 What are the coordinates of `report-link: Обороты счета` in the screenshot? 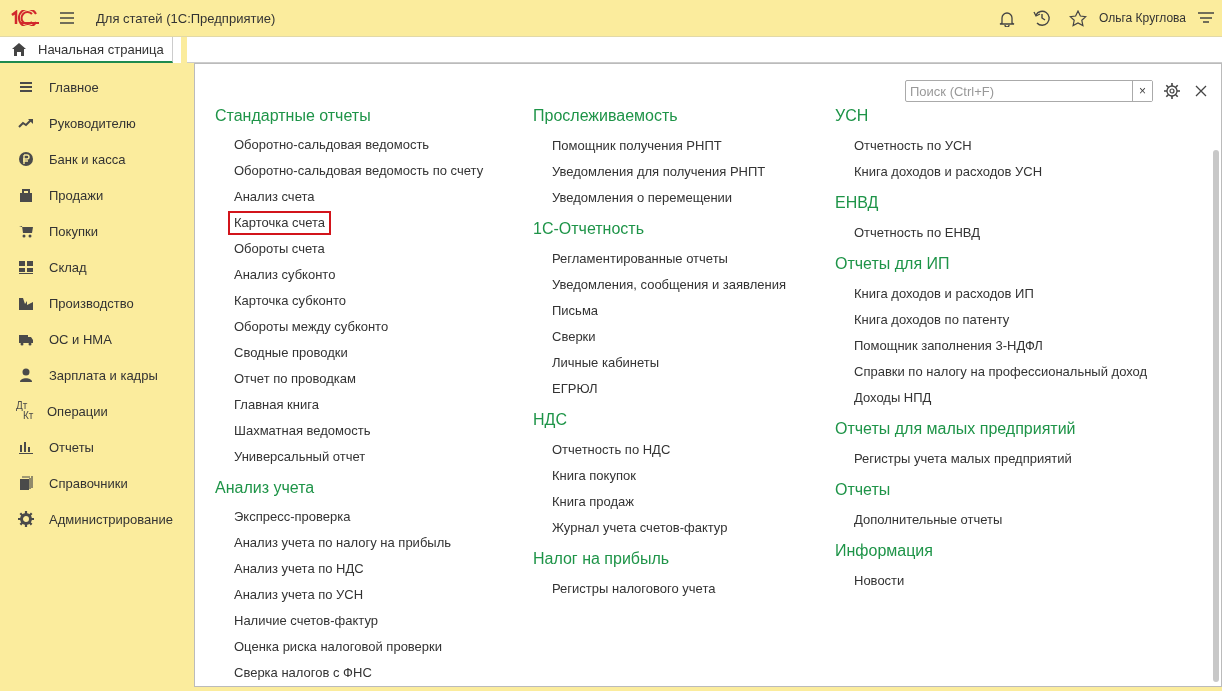 It's located at (279, 249).